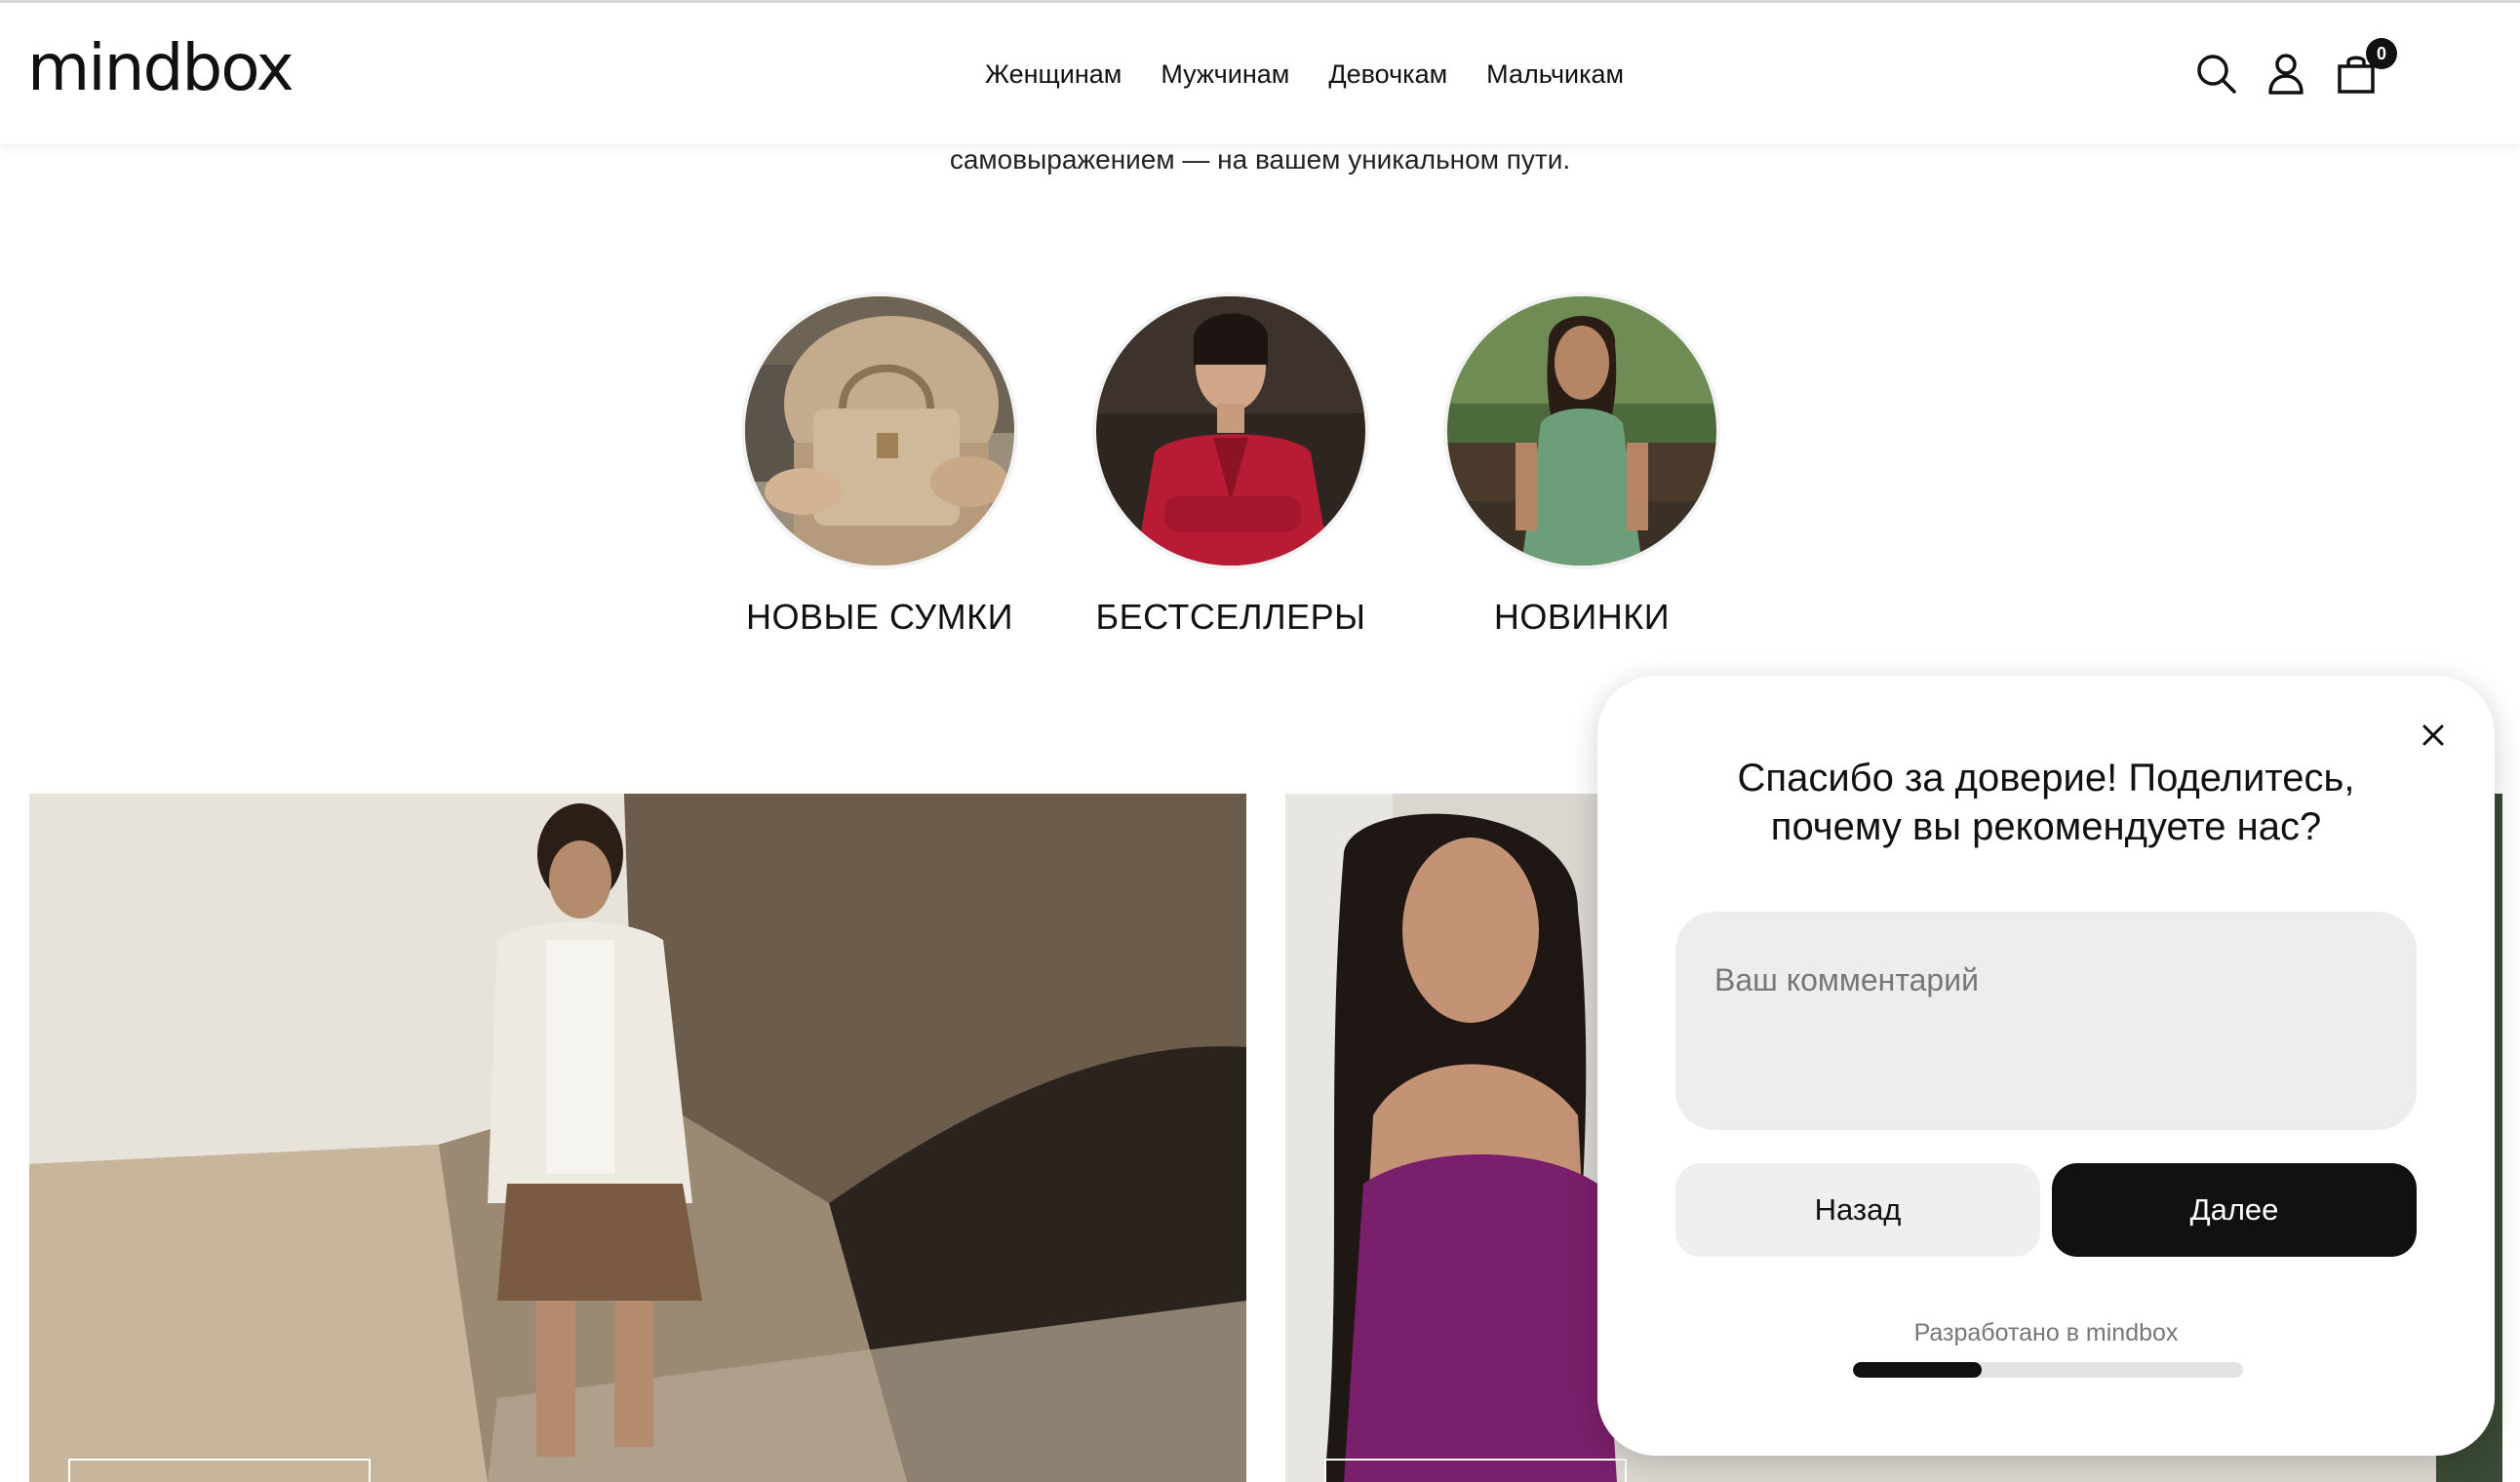 The width and height of the screenshot is (2520, 1482). Describe the element at coordinates (1225, 74) in the screenshot. I see `nav-item-men: Мужчинам` at that location.